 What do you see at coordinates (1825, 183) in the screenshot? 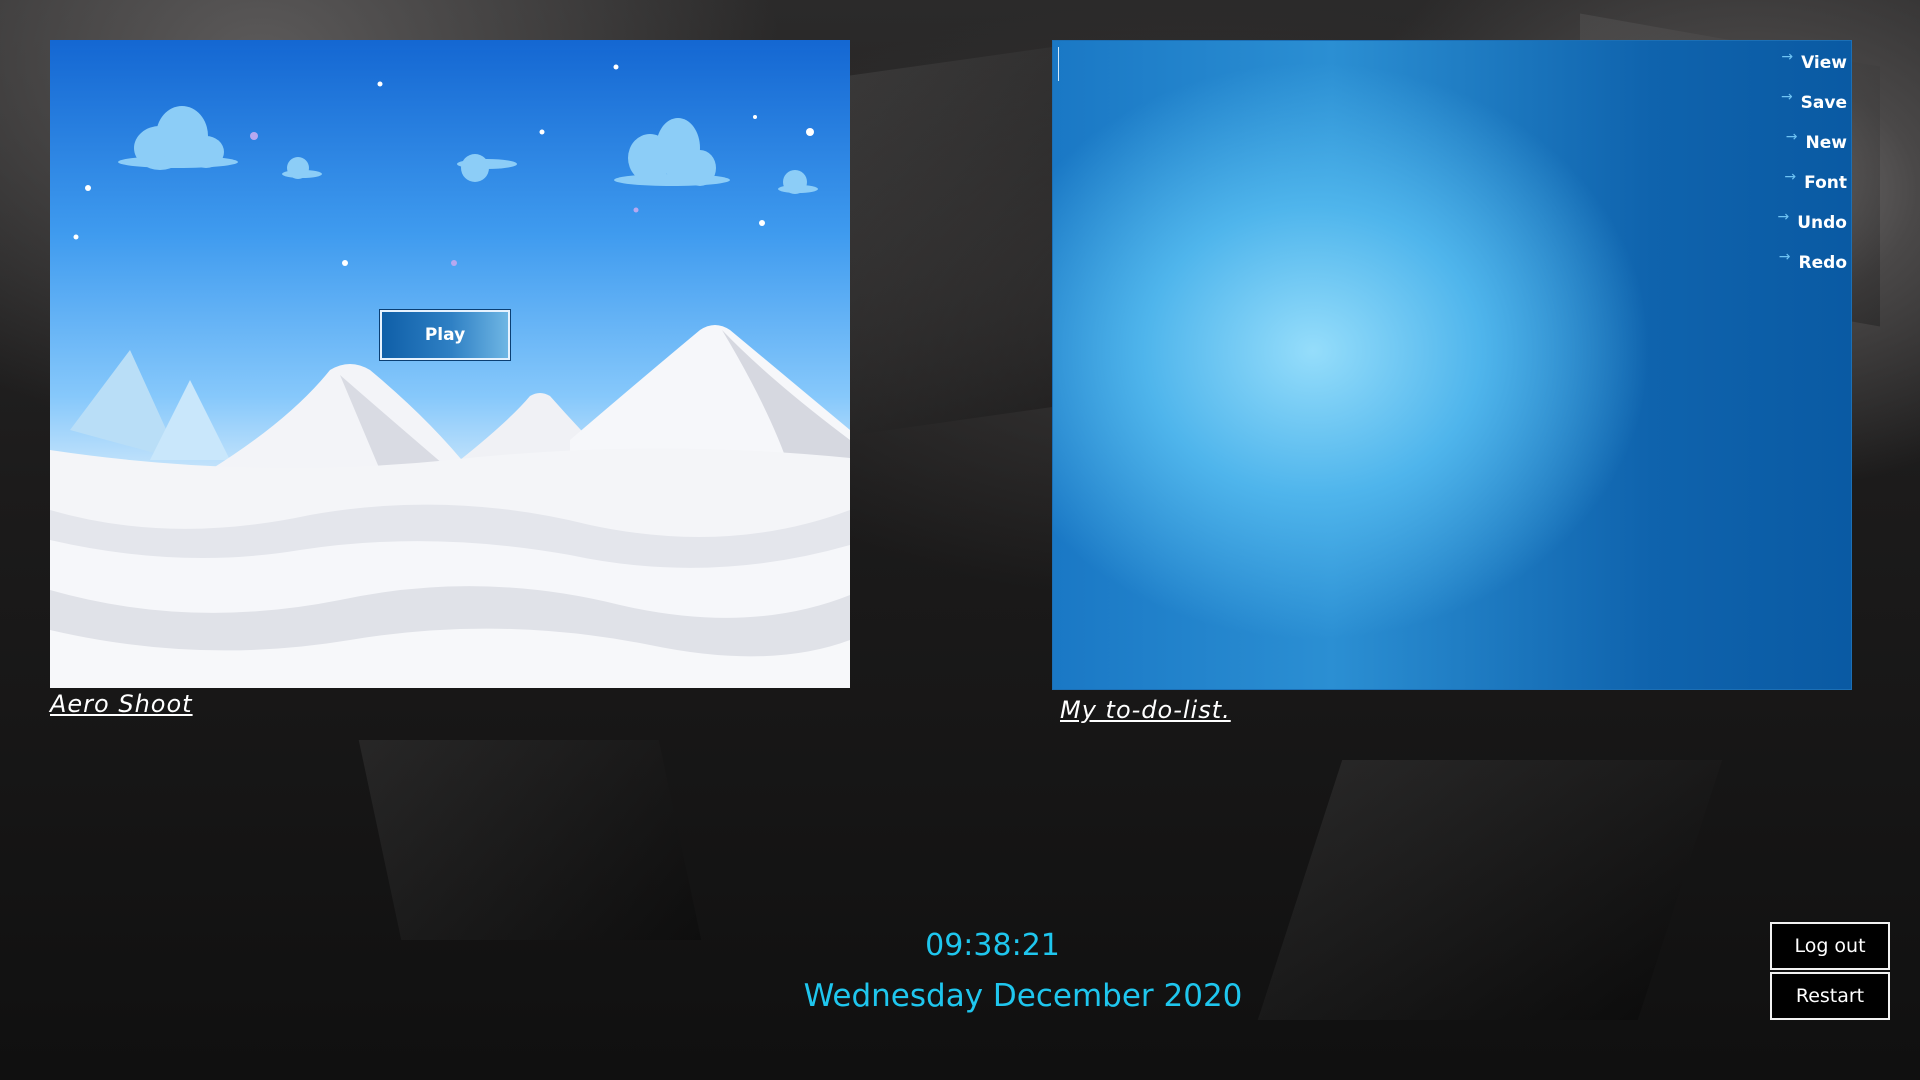
I see `menu-item-label: Font` at bounding box center [1825, 183].